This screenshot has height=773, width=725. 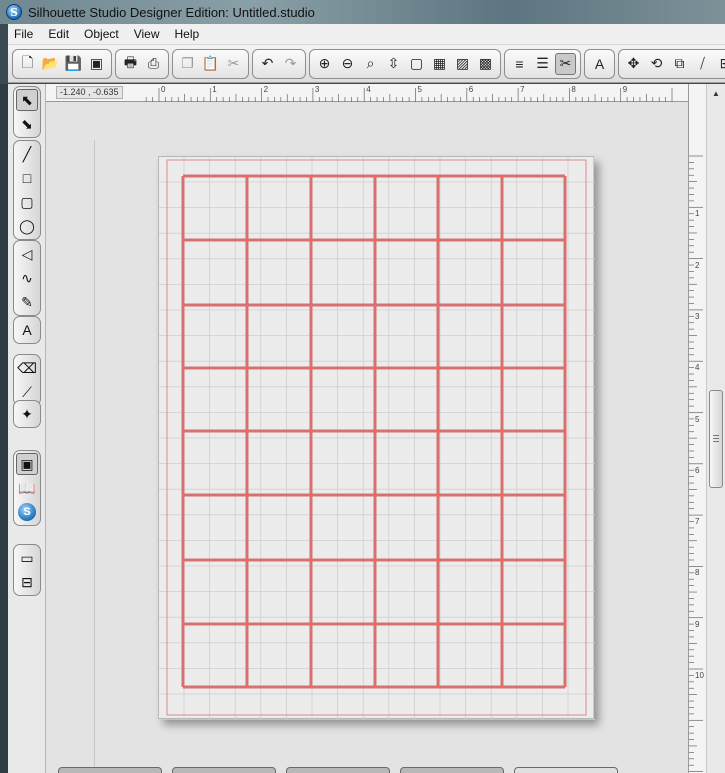 I want to click on rotate-icon: ⟲, so click(x=656, y=64).